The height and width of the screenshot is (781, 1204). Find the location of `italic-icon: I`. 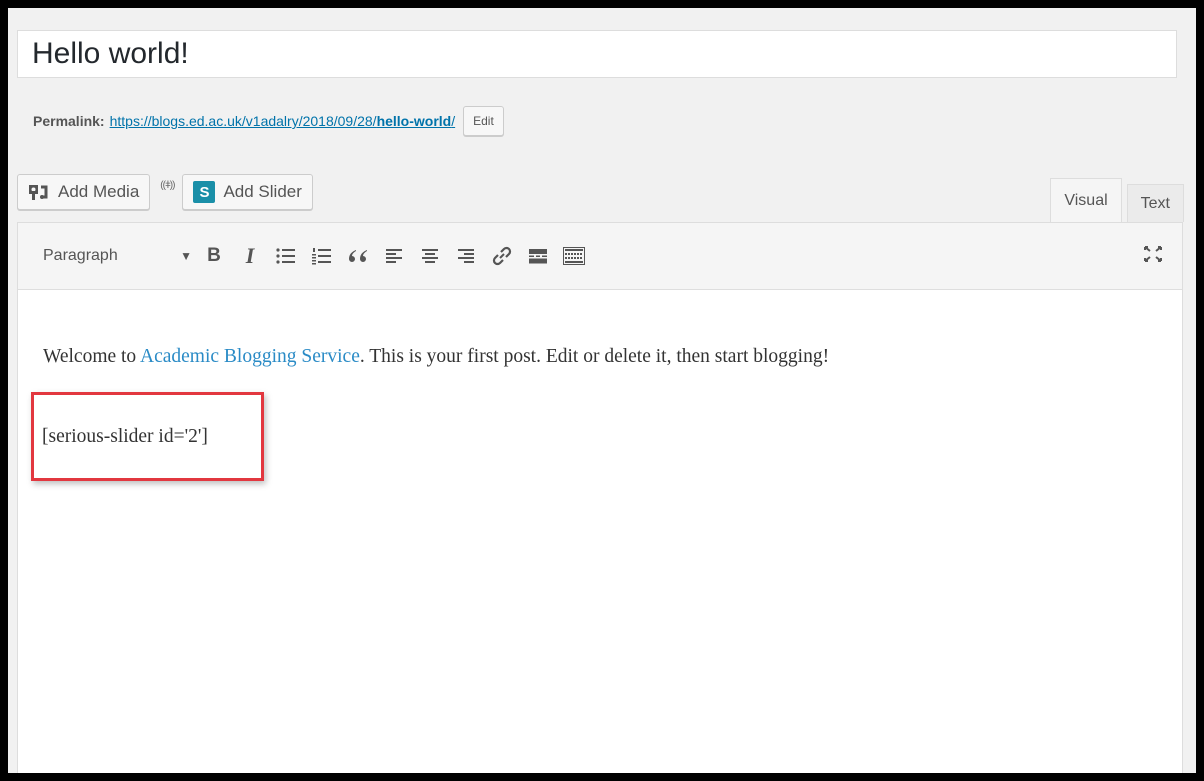

italic-icon: I is located at coordinates (250, 255).